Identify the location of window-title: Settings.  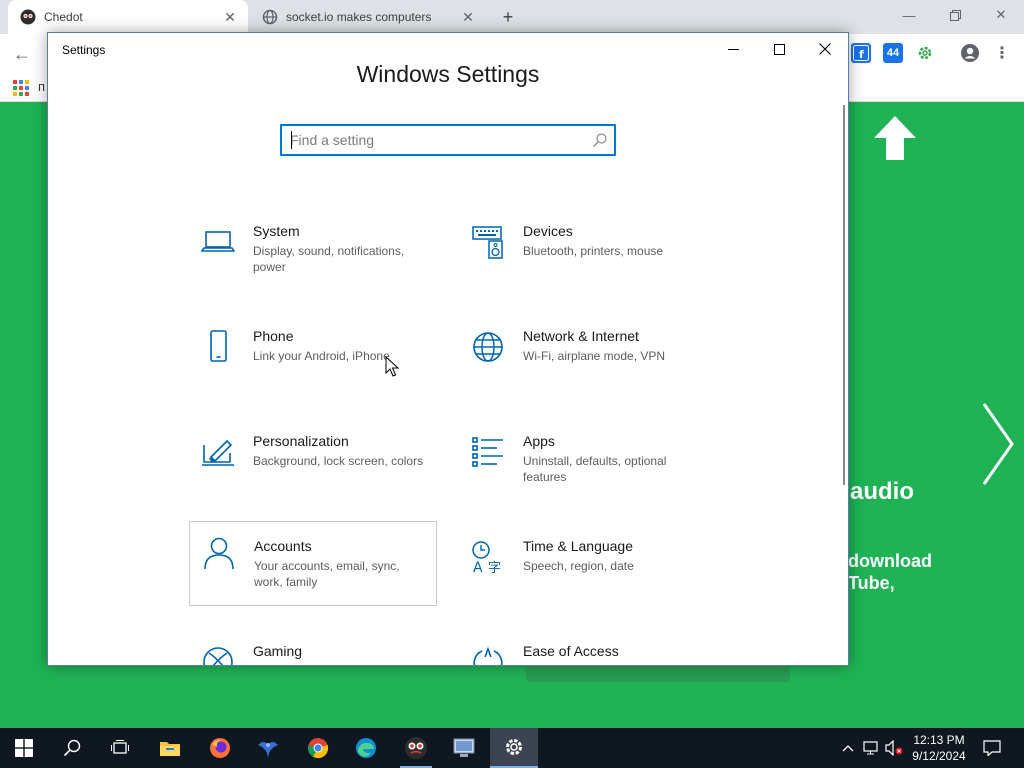
(84, 50).